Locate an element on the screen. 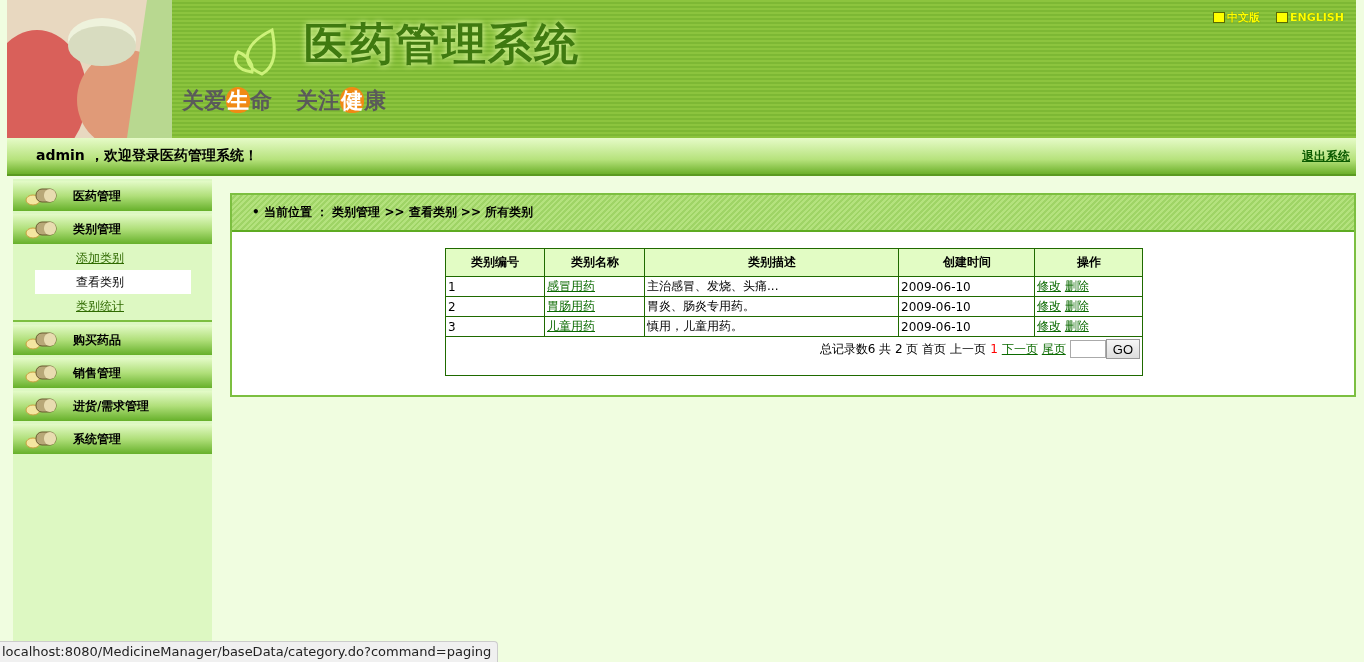 The height and width of the screenshot is (662, 1364). table-cell: 慎用，儿童用药。 is located at coordinates (771, 326).